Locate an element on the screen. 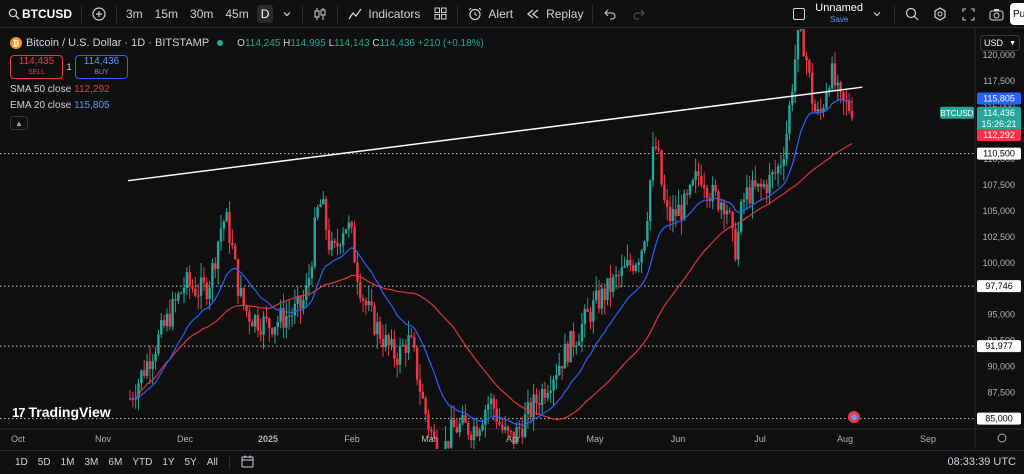 Image resolution: width=1024 pixels, height=474 pixels. buy-button: 114,436 BUY is located at coordinates (101, 67).